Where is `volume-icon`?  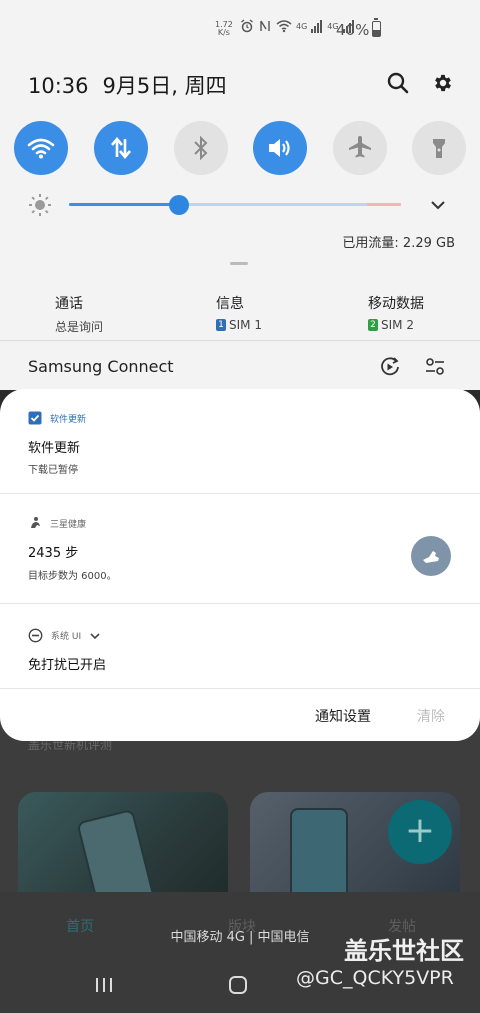 volume-icon is located at coordinates (279, 148).